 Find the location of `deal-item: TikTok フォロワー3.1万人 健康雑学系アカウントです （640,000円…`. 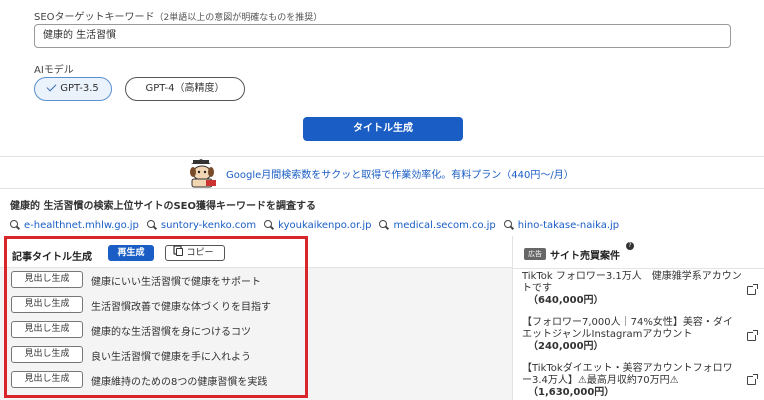

deal-item: TikTok フォロワー3.1万人 健康雑学系アカウントです （640,000円… is located at coordinates (632, 289).